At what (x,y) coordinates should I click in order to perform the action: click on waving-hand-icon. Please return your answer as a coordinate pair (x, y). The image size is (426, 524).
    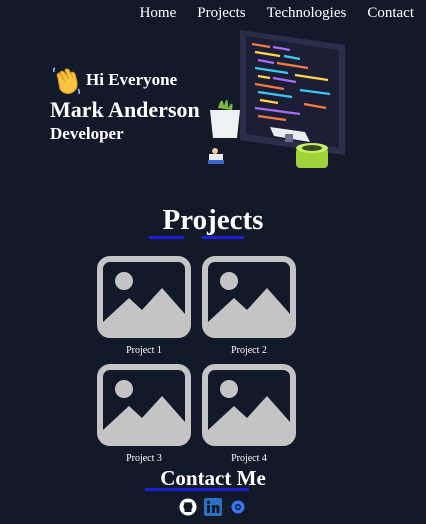
    Looking at the image, I should click on (66, 81).